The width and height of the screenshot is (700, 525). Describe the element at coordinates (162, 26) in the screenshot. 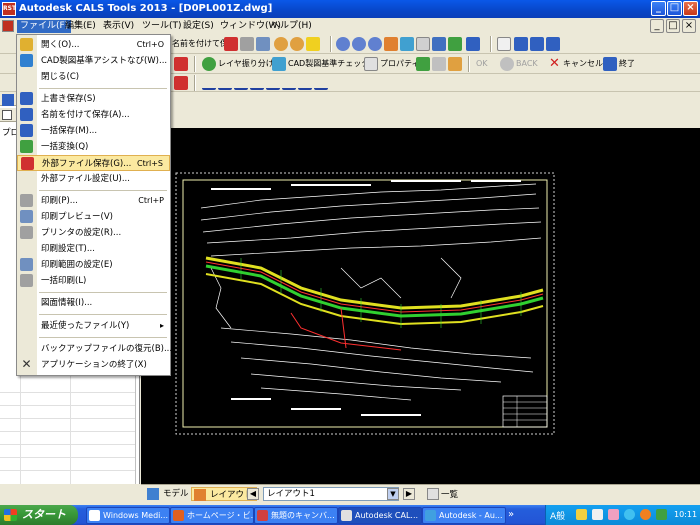

I see `menu-tools: ツール(T)` at that location.